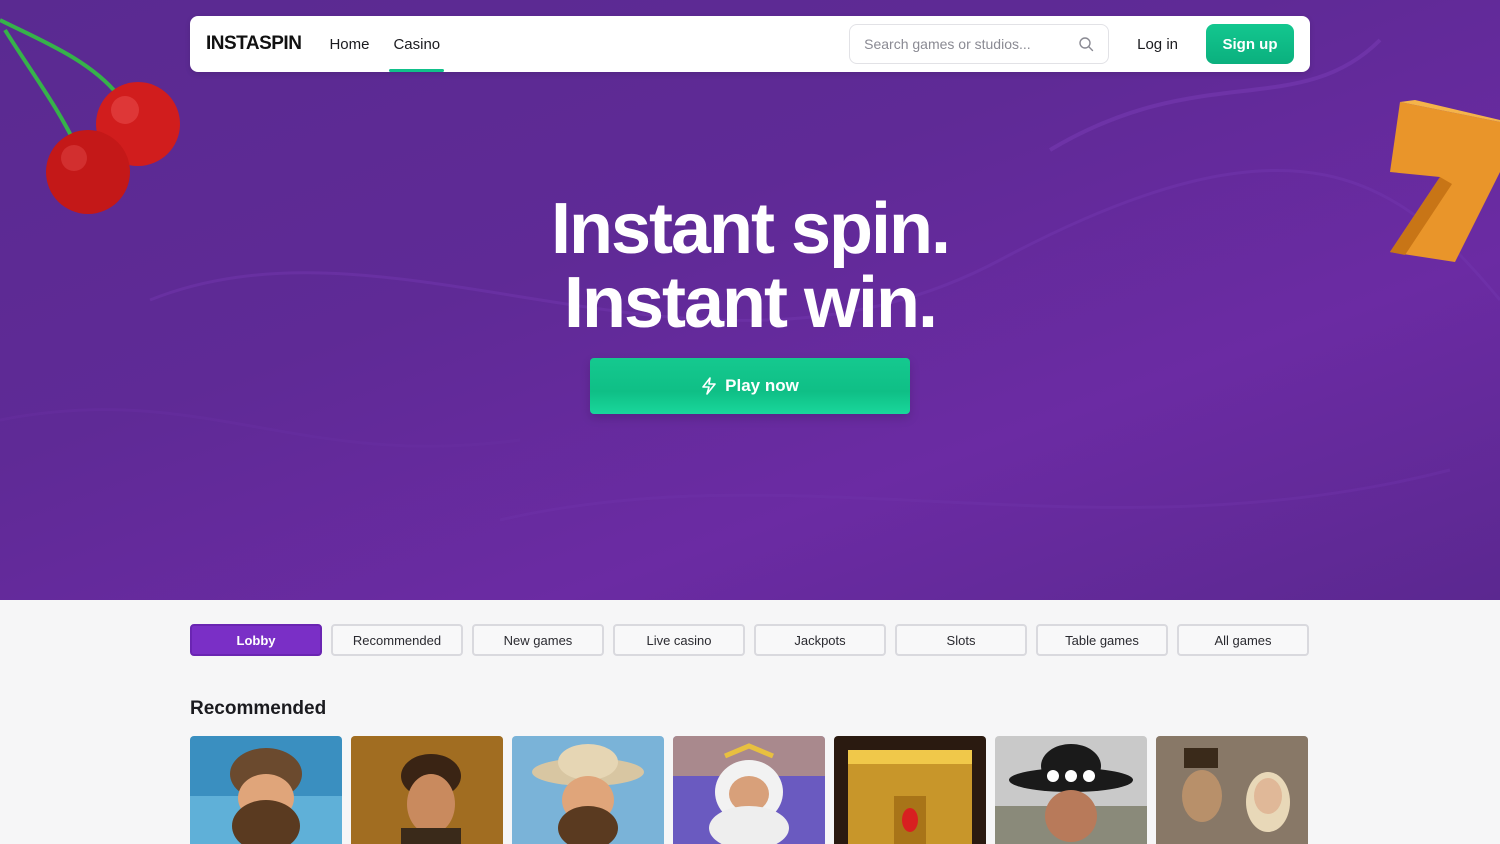  I want to click on cowboy-explorer-thumbnail, so click(588, 790).